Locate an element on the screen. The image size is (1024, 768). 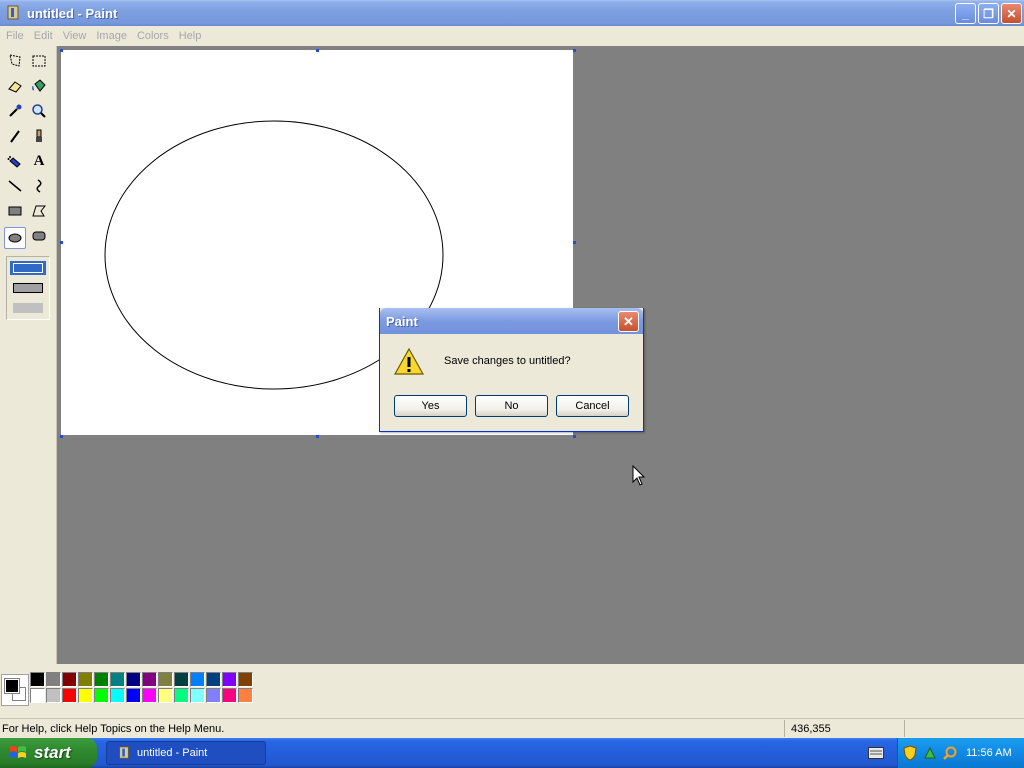
menu-file: File is located at coordinates (16, 36).